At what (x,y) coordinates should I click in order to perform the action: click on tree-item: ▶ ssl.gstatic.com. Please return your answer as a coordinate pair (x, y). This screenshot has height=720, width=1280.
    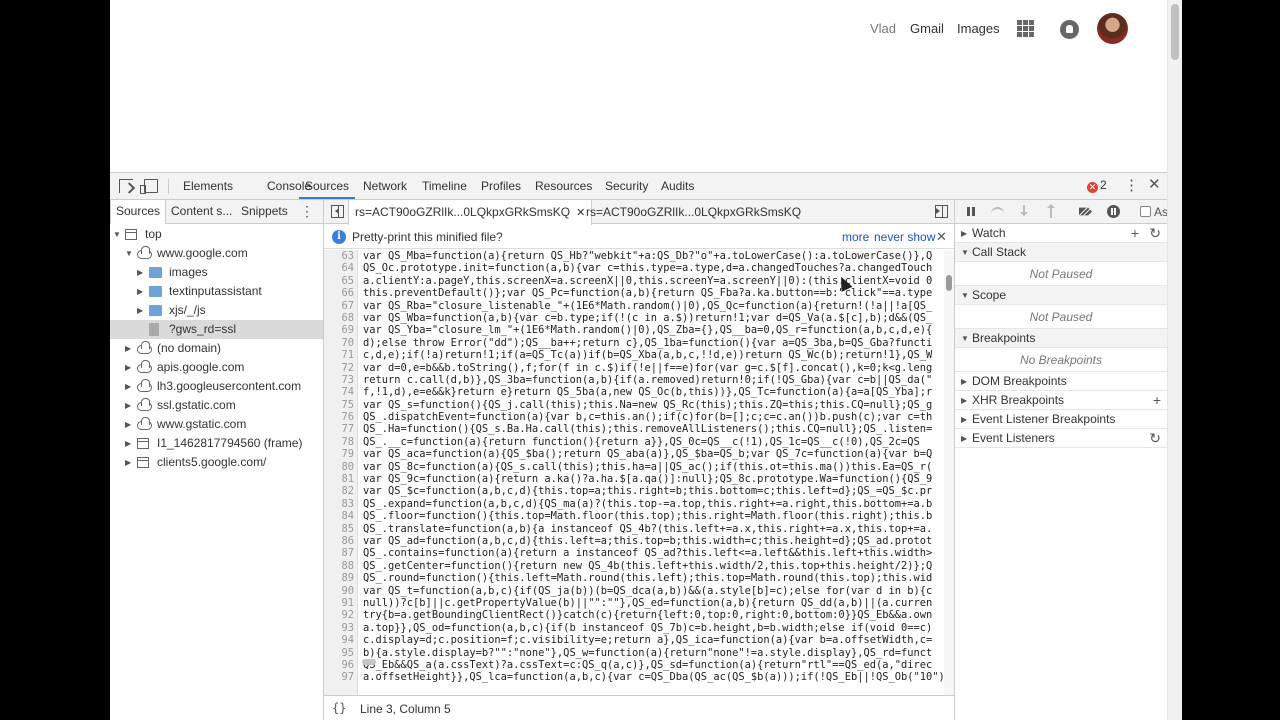
    Looking at the image, I should click on (216, 405).